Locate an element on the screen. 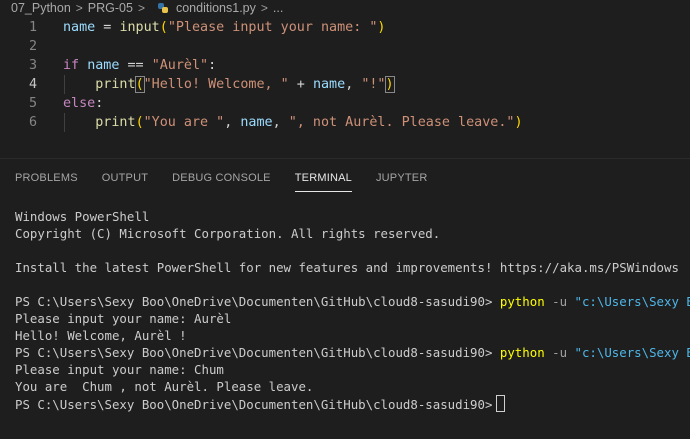 The image size is (690, 439). line-number: 2 is located at coordinates (32, 46).